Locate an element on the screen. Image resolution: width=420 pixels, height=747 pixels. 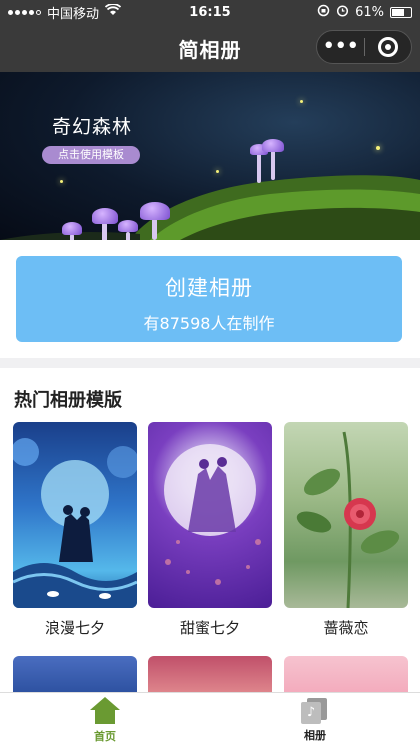
status-bar: 中国移动 16:15 61% is located at coordinates (210, 12).